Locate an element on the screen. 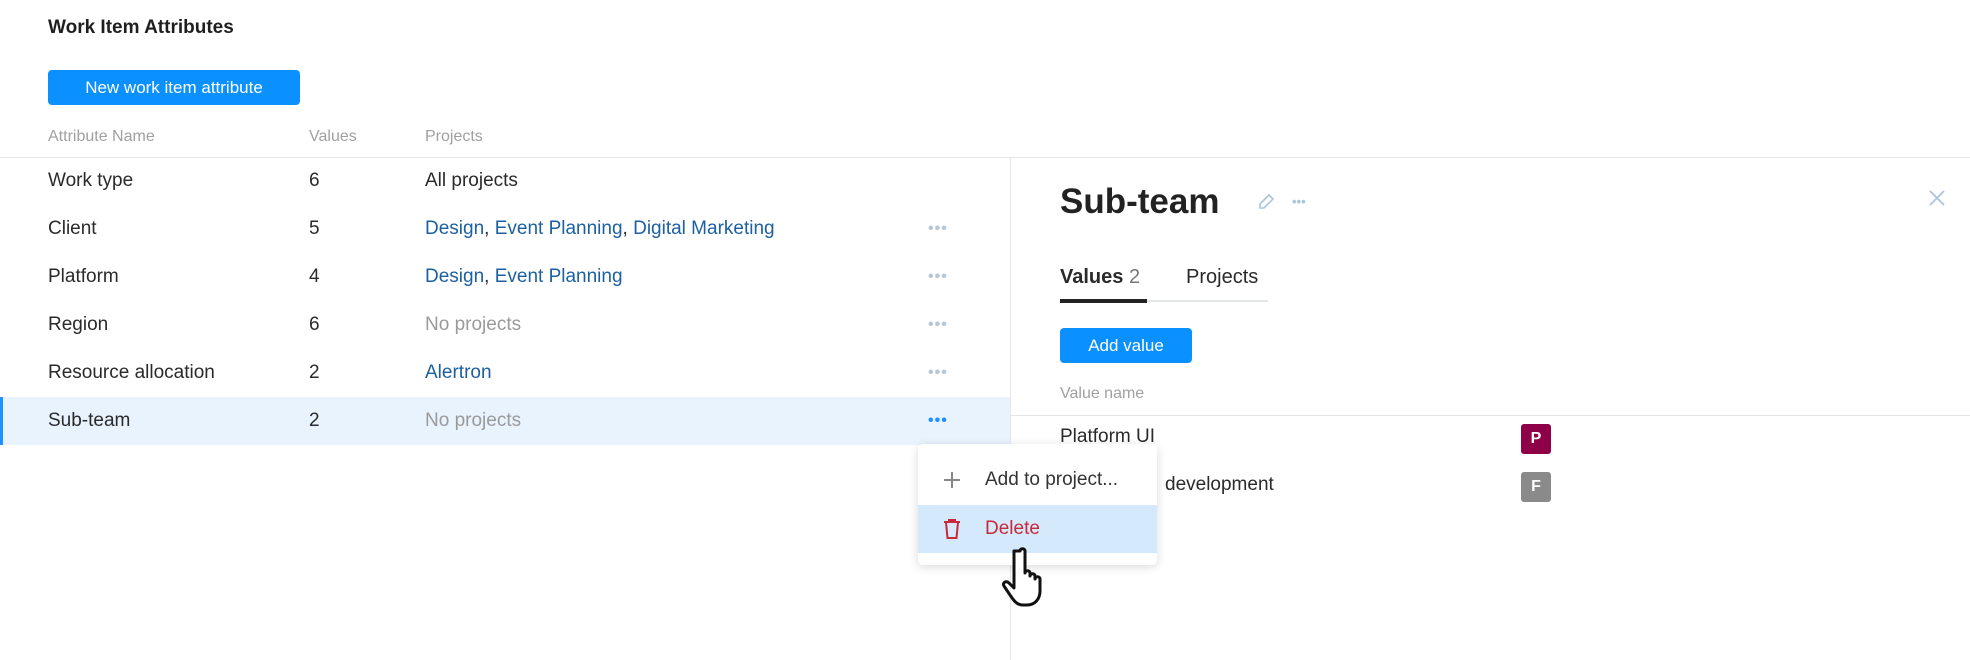  attribute-name: Platform is located at coordinates (83, 276).